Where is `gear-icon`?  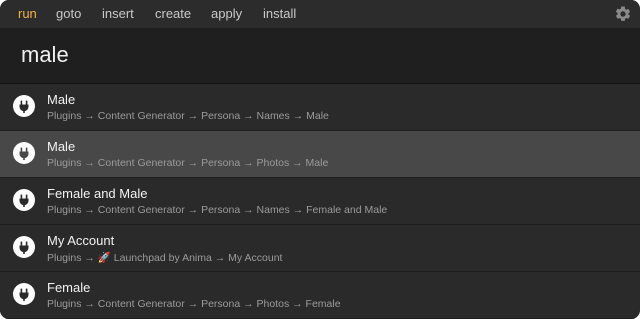
gear-icon is located at coordinates (623, 14).